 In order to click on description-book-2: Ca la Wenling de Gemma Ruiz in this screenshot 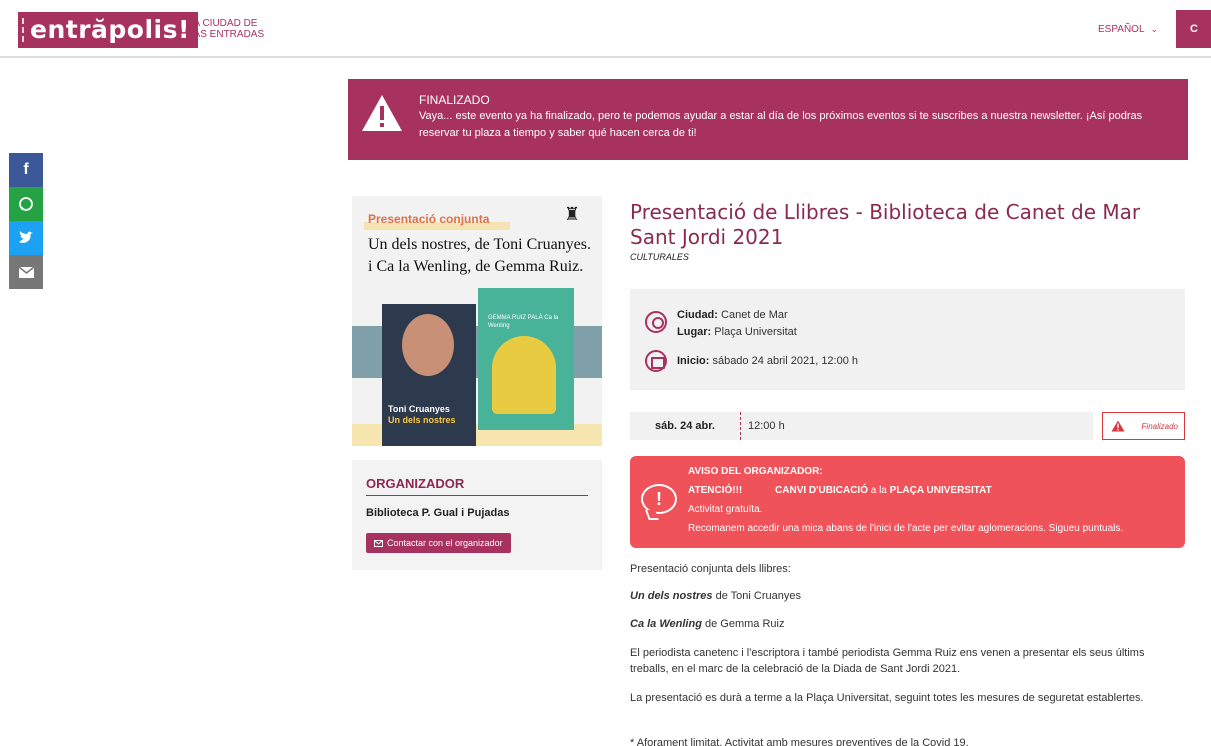, I will do `click(900, 624)`.